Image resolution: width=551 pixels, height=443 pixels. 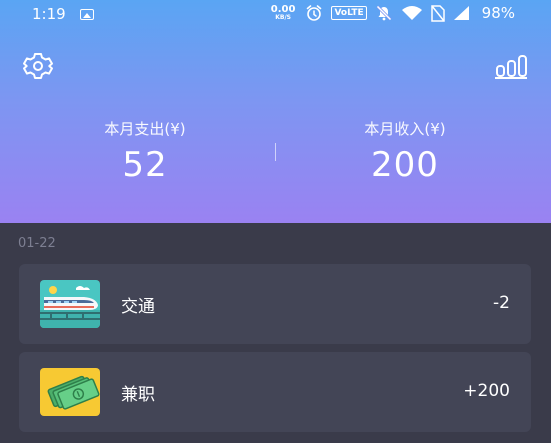 What do you see at coordinates (411, 13) in the screenshot?
I see `wifi-icon` at bounding box center [411, 13].